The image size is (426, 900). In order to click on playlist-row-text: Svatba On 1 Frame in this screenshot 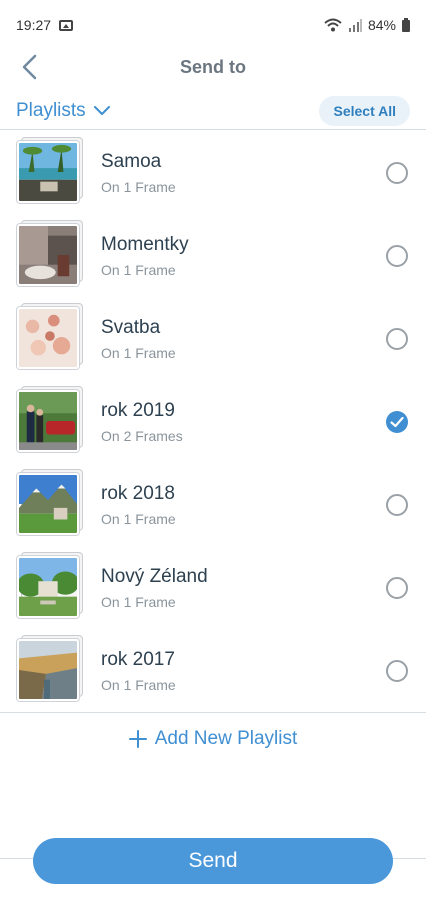, I will do `click(243, 339)`.